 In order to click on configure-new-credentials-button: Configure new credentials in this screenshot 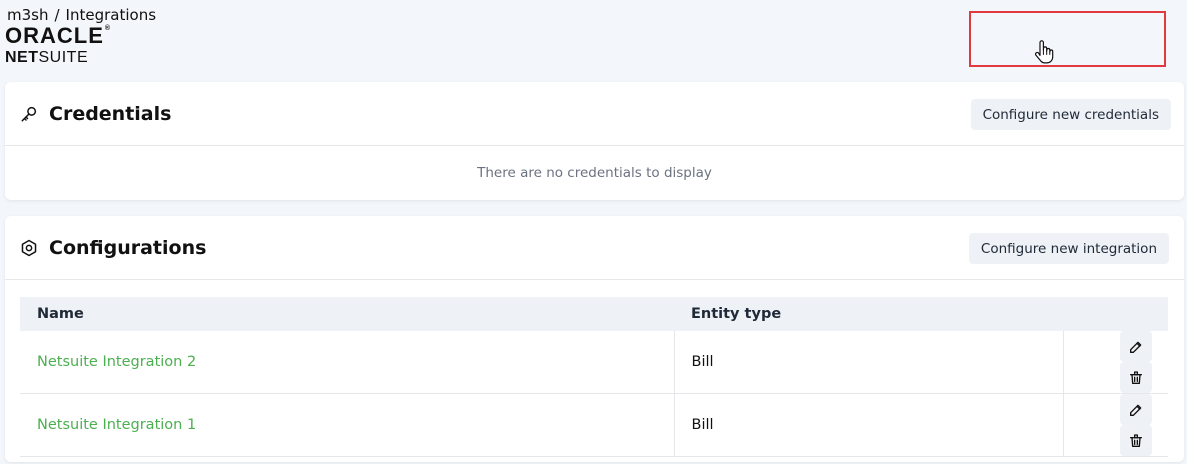, I will do `click(1070, 114)`.